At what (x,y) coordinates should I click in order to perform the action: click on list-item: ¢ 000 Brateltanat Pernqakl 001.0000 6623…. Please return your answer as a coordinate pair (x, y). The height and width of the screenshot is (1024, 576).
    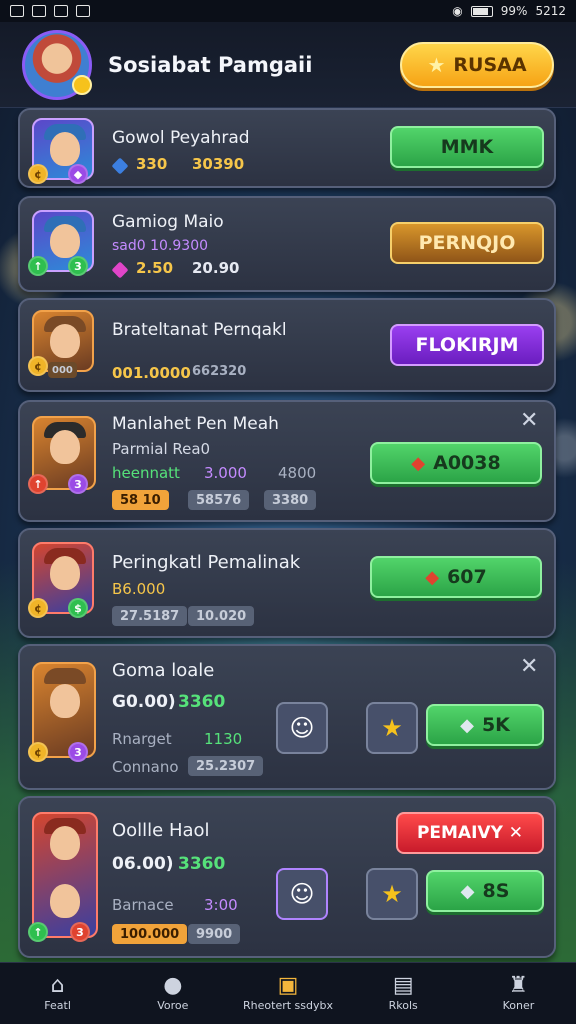
    Looking at the image, I should click on (287, 345).